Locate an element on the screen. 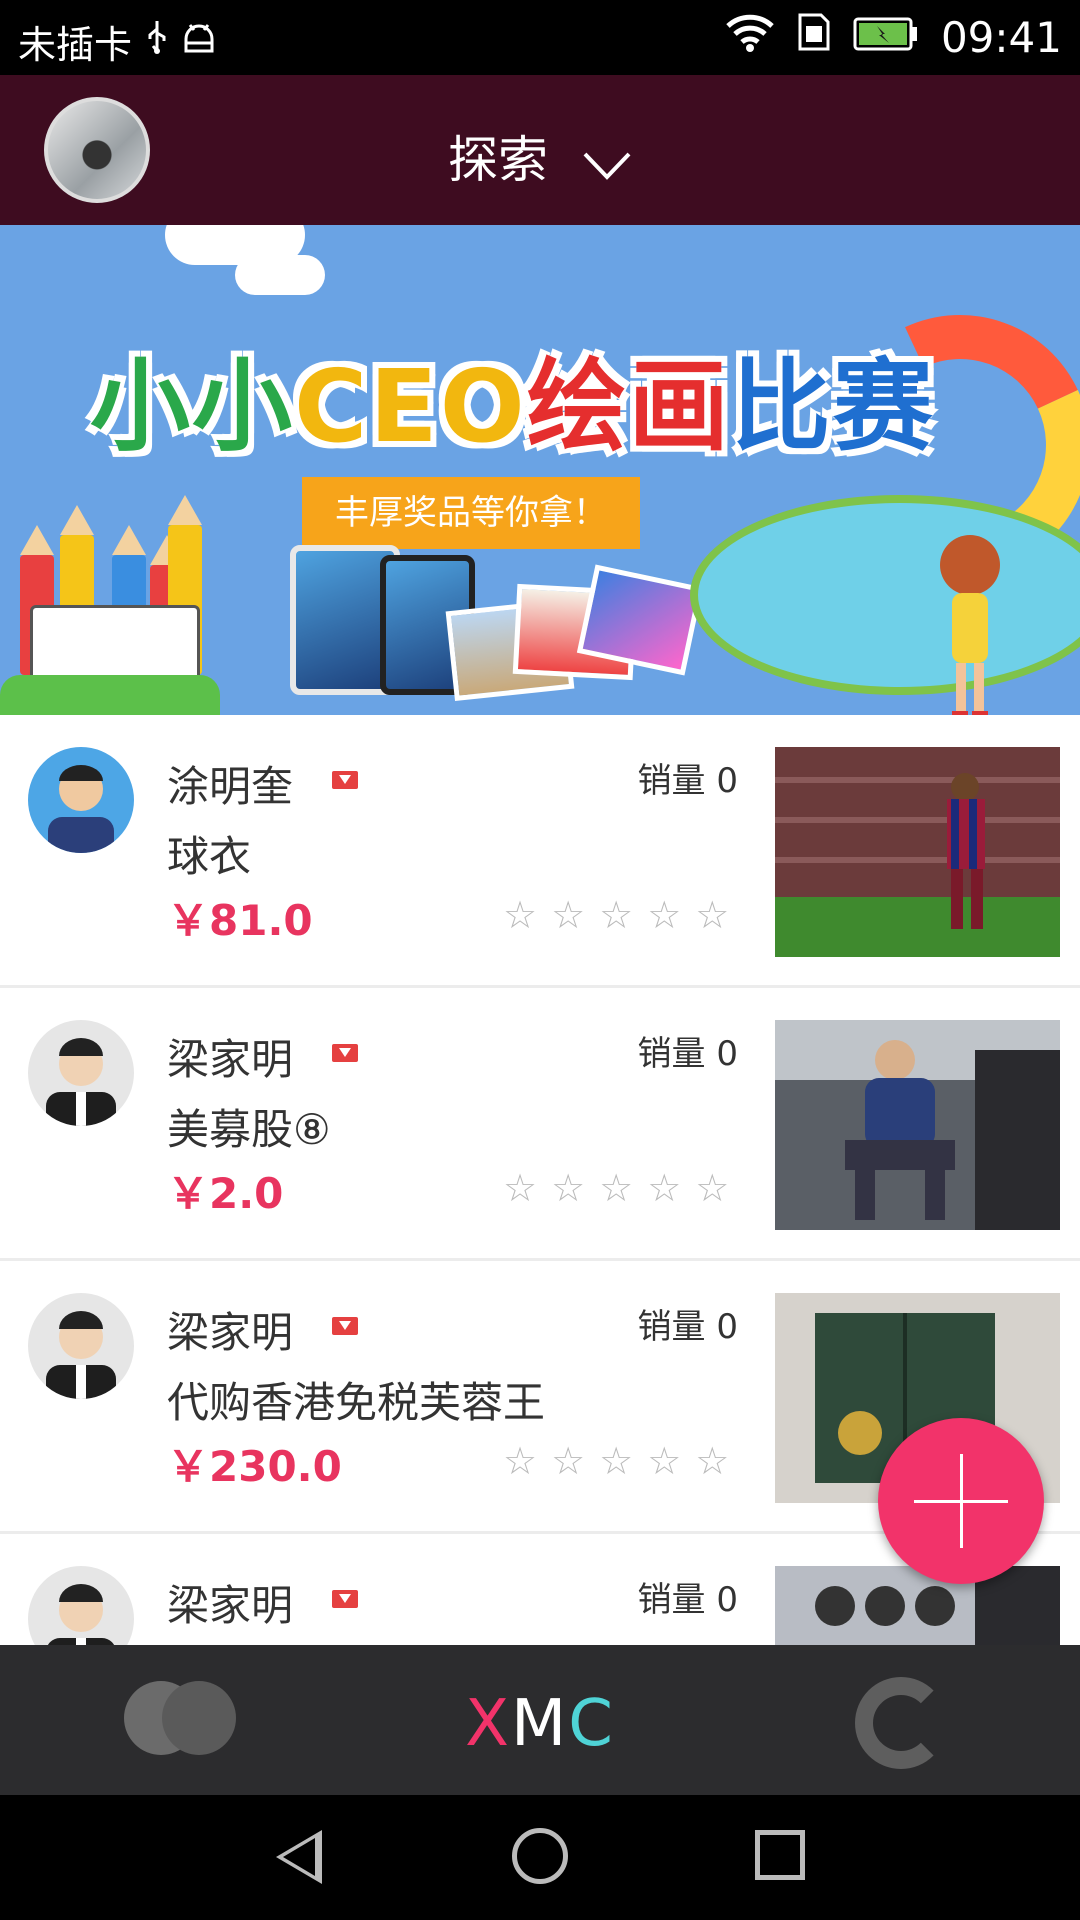  section-selector: 探索 is located at coordinates (540, 156).